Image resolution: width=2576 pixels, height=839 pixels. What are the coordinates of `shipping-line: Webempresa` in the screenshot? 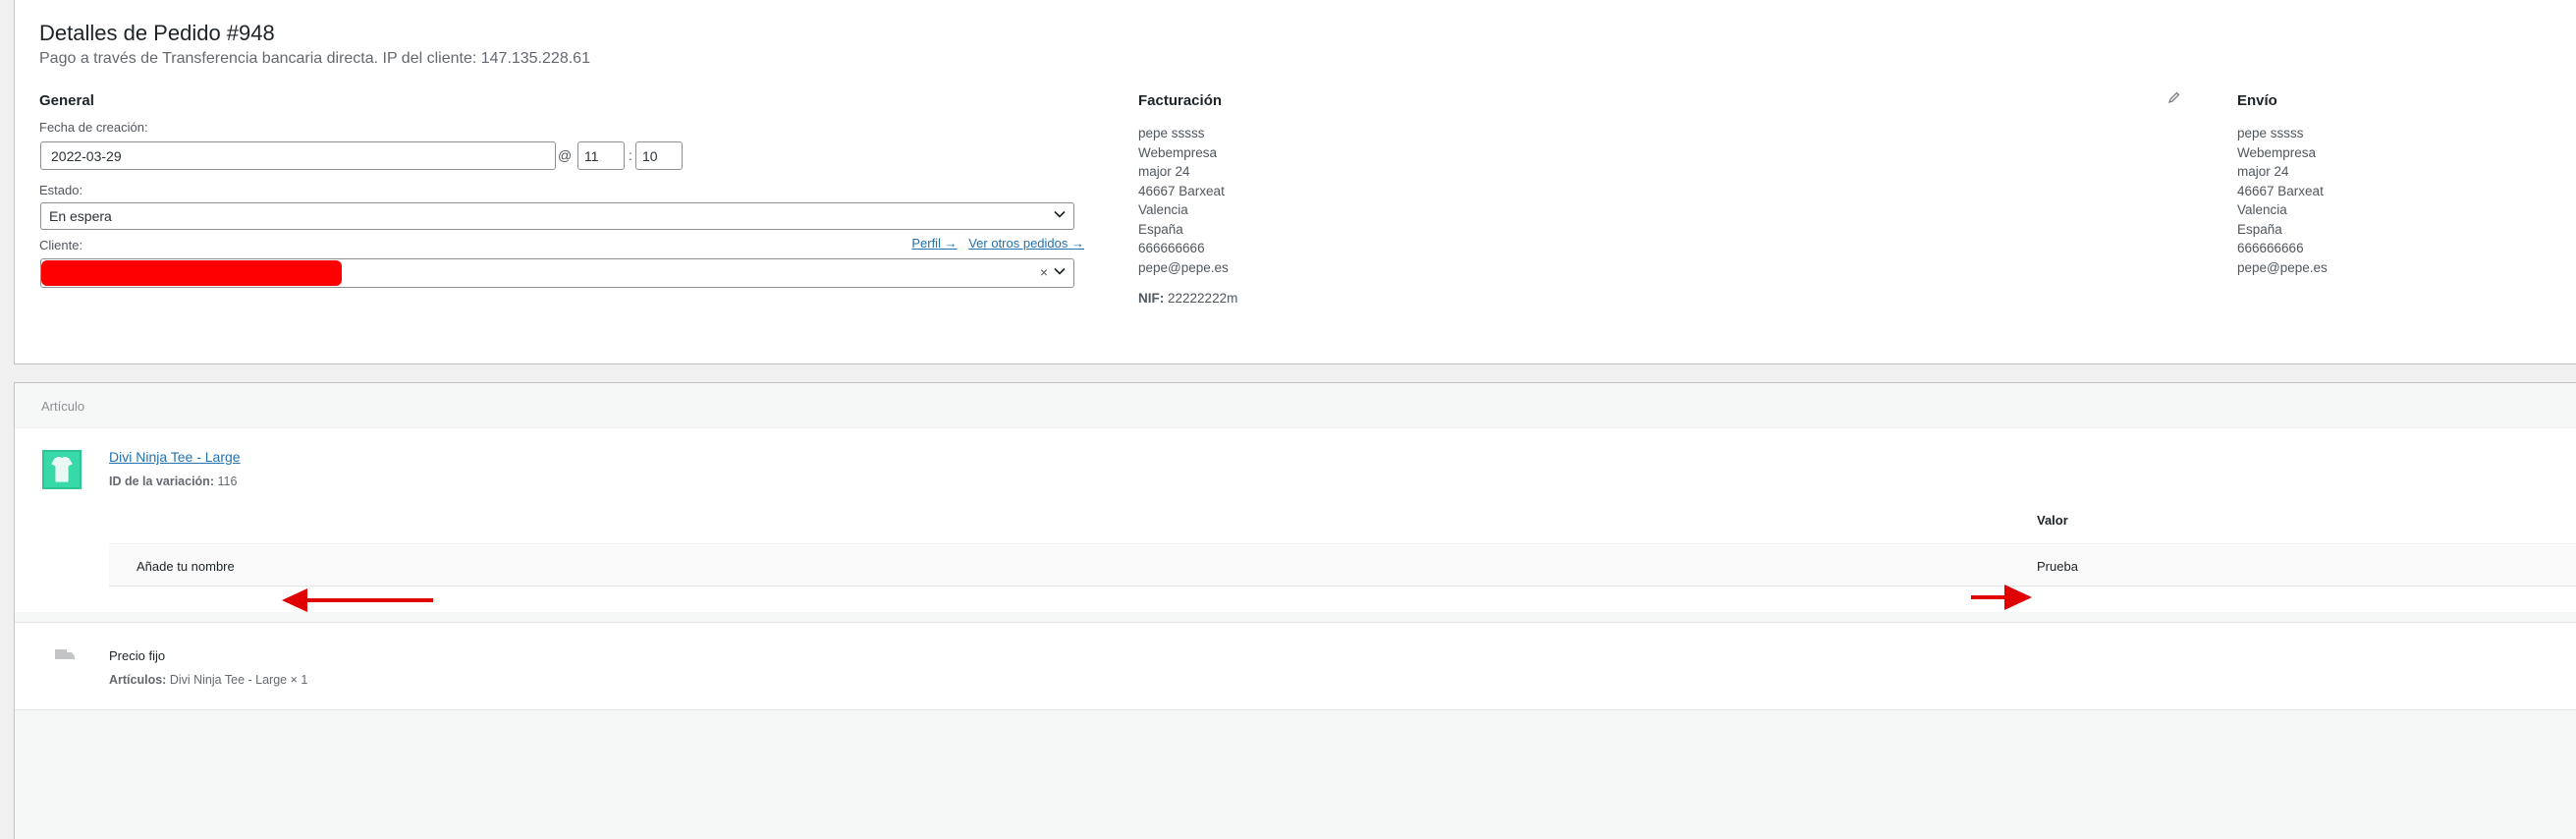 It's located at (2277, 152).